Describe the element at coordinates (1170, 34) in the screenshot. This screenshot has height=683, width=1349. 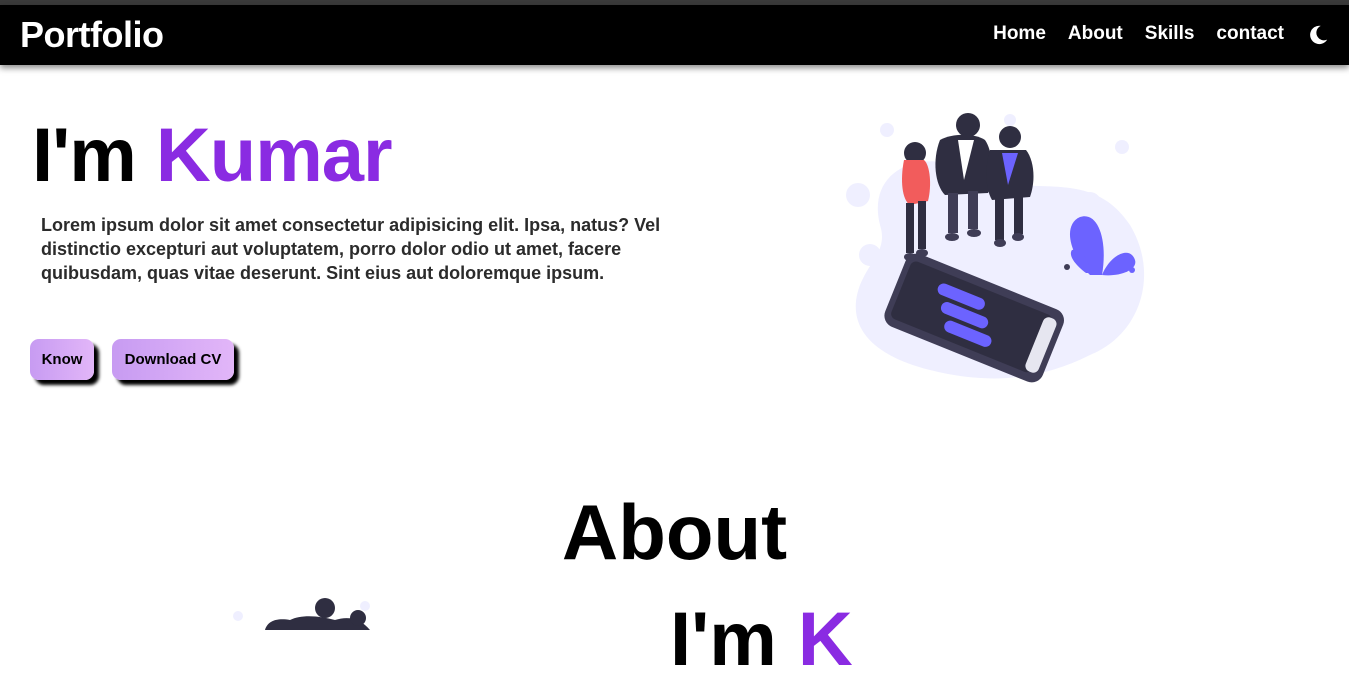
I see `nav-link-skills: Skills` at that location.